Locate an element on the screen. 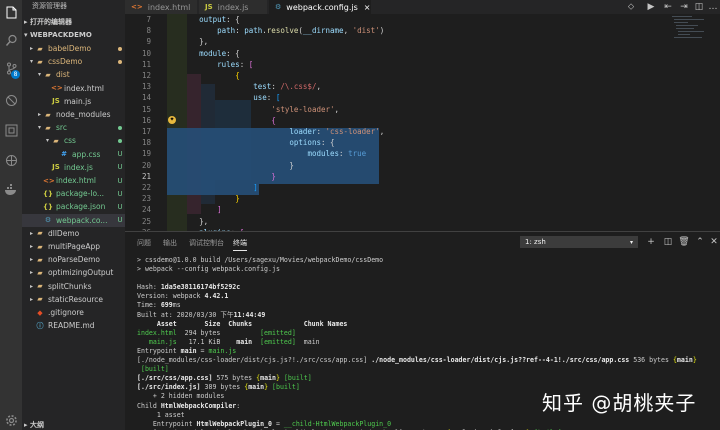  split-terminal-icon: ◫ is located at coordinates (668, 242).